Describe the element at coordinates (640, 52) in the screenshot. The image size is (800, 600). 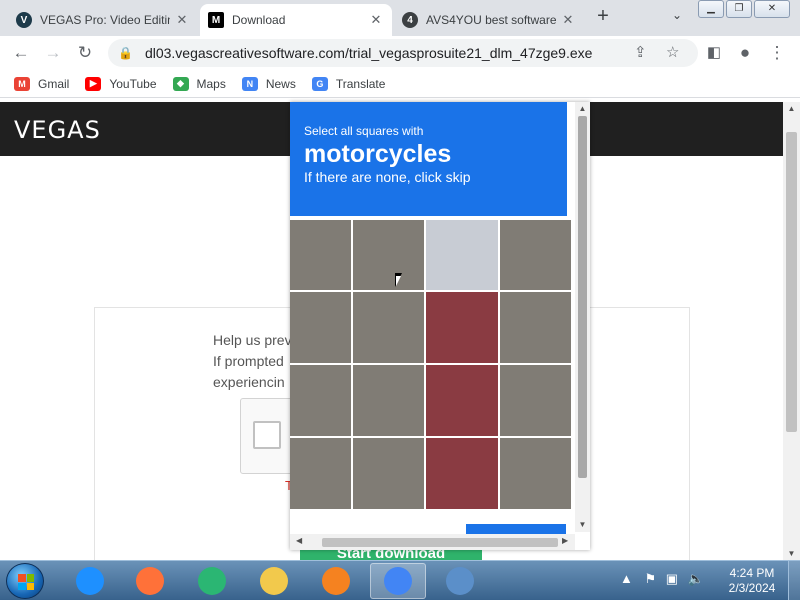
I see `share-icon: ⇪` at that location.